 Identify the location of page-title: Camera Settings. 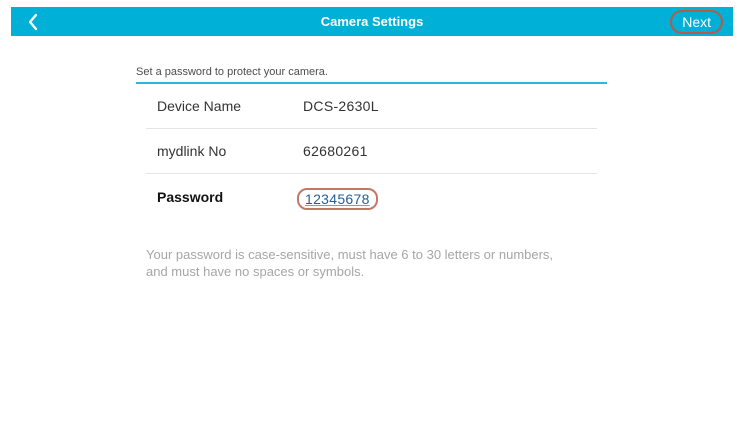
(372, 21).